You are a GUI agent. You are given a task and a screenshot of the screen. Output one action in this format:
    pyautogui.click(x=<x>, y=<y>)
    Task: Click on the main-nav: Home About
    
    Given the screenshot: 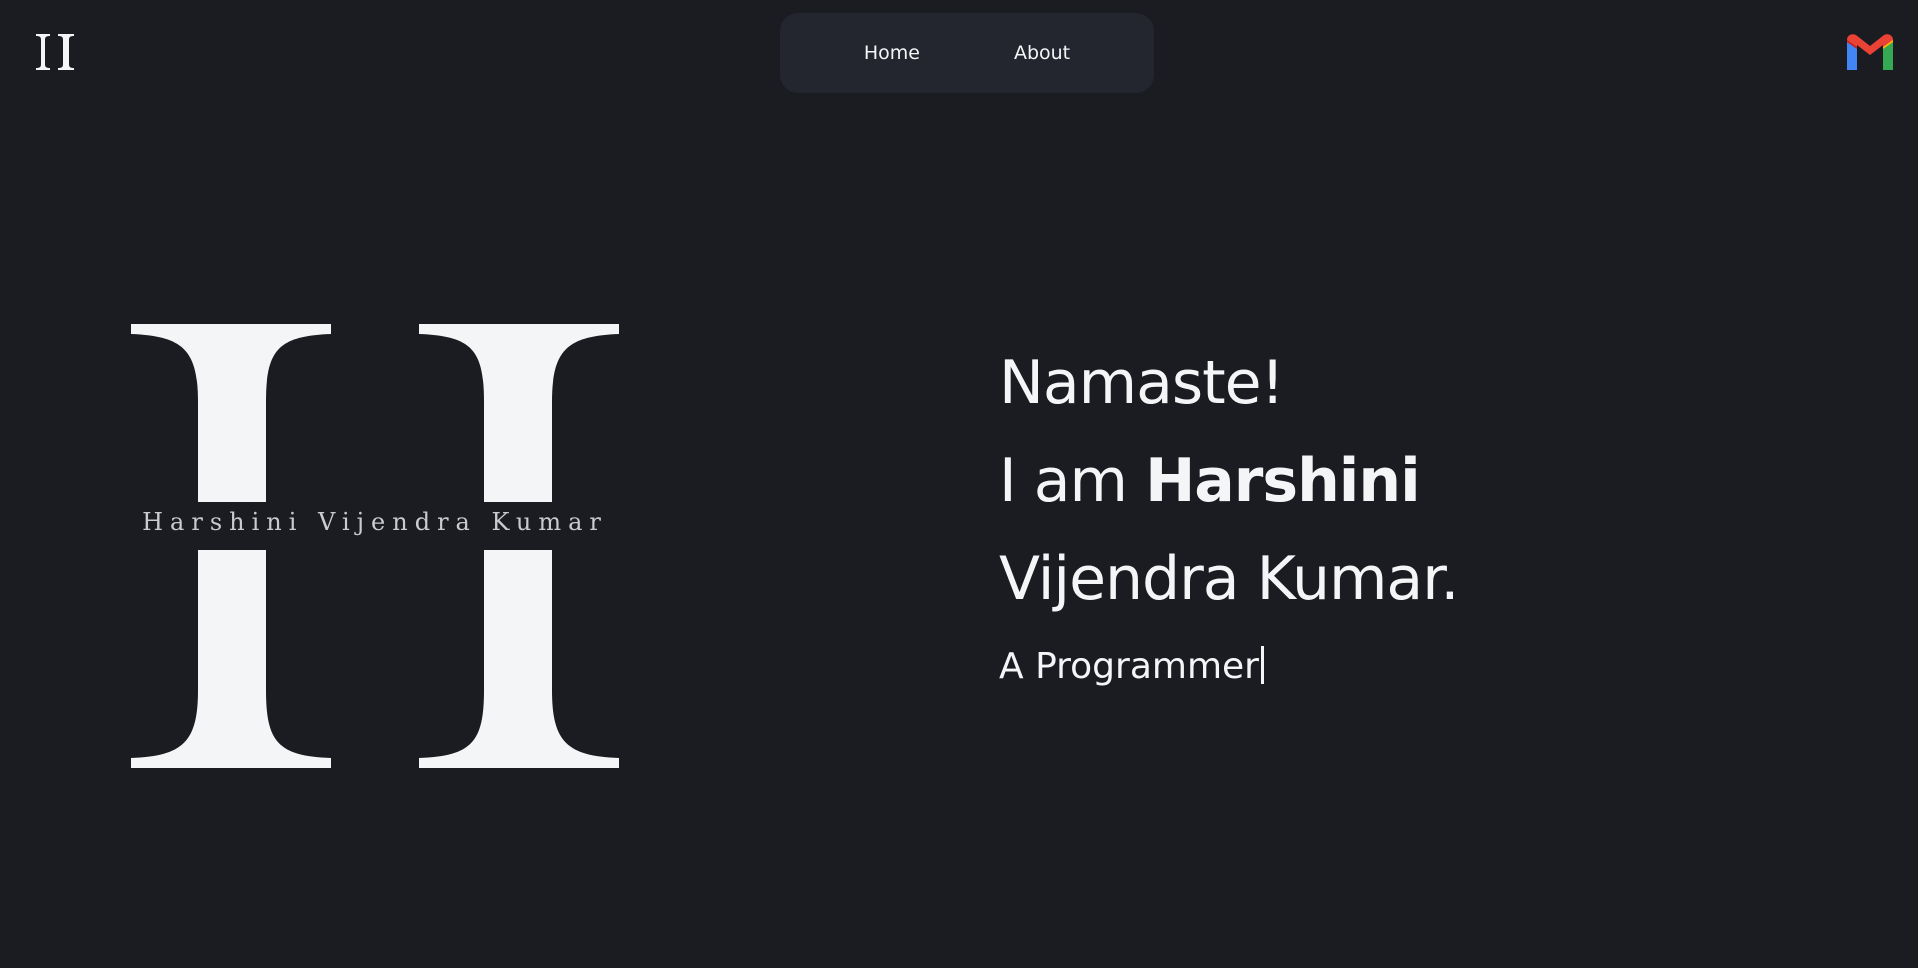 What is the action you would take?
    pyautogui.click(x=967, y=53)
    